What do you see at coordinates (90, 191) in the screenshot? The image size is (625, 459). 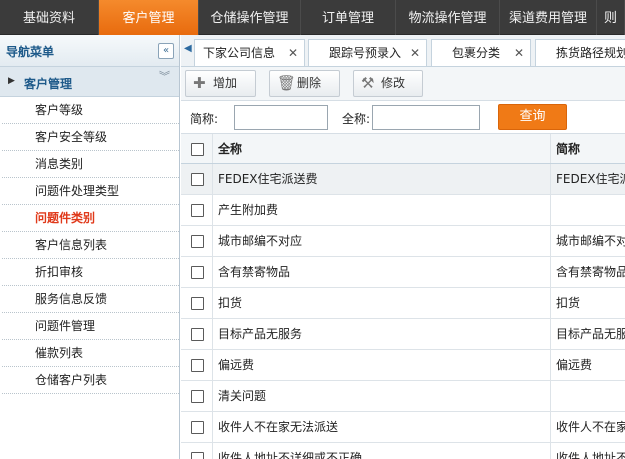 I see `sidebar-item-problem-handling-type: 问题件处理类型` at bounding box center [90, 191].